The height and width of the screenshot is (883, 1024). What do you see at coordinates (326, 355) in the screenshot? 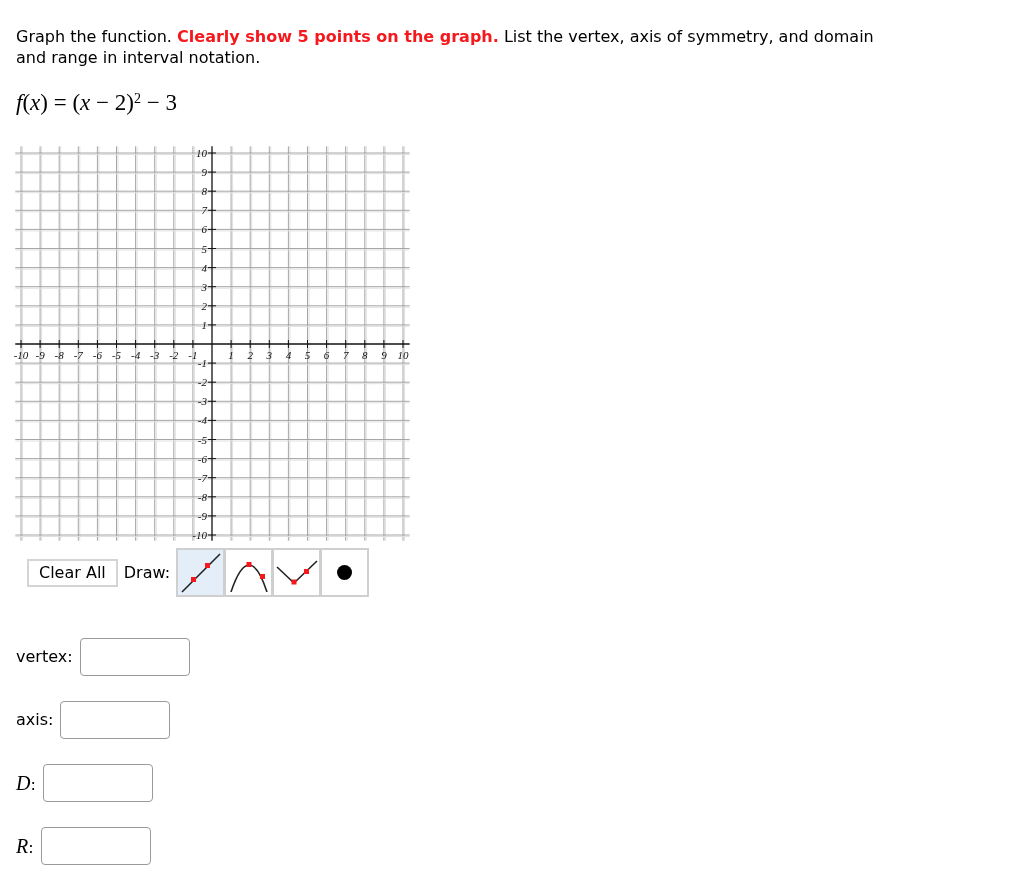
I see `x-tick-label: 6` at bounding box center [326, 355].